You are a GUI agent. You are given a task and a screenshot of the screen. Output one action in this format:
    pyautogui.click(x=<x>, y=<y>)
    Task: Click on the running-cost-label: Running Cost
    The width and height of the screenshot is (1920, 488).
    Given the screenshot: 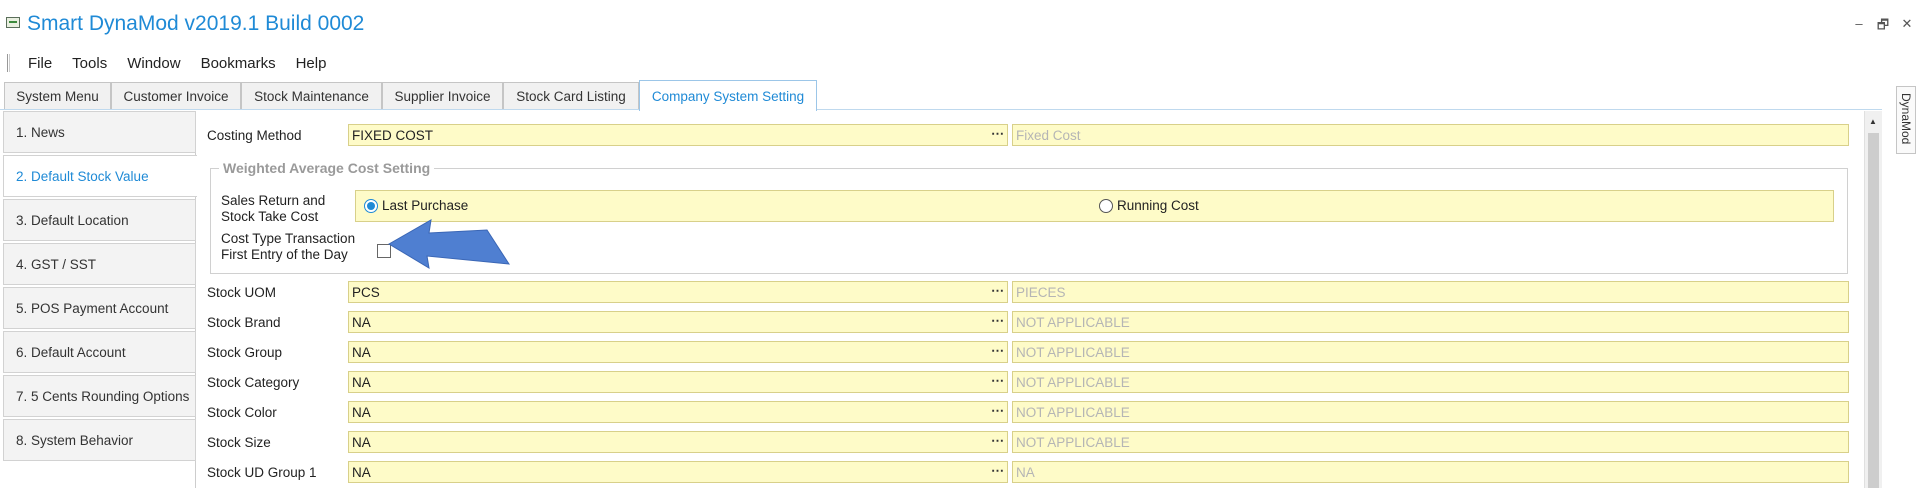 What is the action you would take?
    pyautogui.click(x=1158, y=205)
    